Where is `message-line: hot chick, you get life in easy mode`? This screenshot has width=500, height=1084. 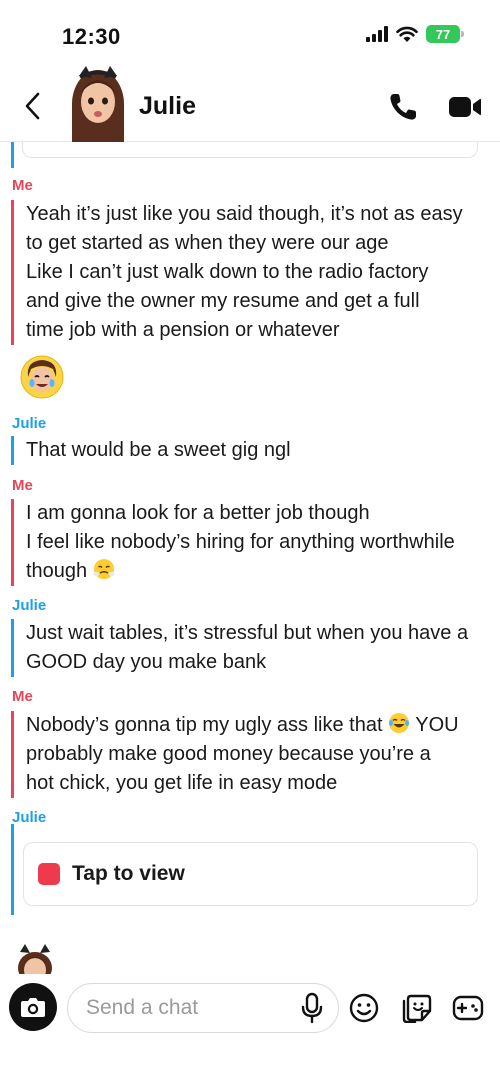
message-line: hot chick, you get life in easy mode is located at coordinates (182, 783).